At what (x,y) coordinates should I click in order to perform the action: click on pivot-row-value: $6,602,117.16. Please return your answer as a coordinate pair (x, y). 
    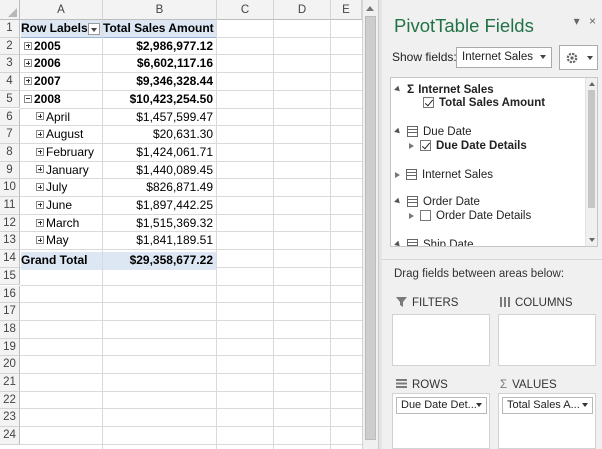
    Looking at the image, I should click on (159, 64).